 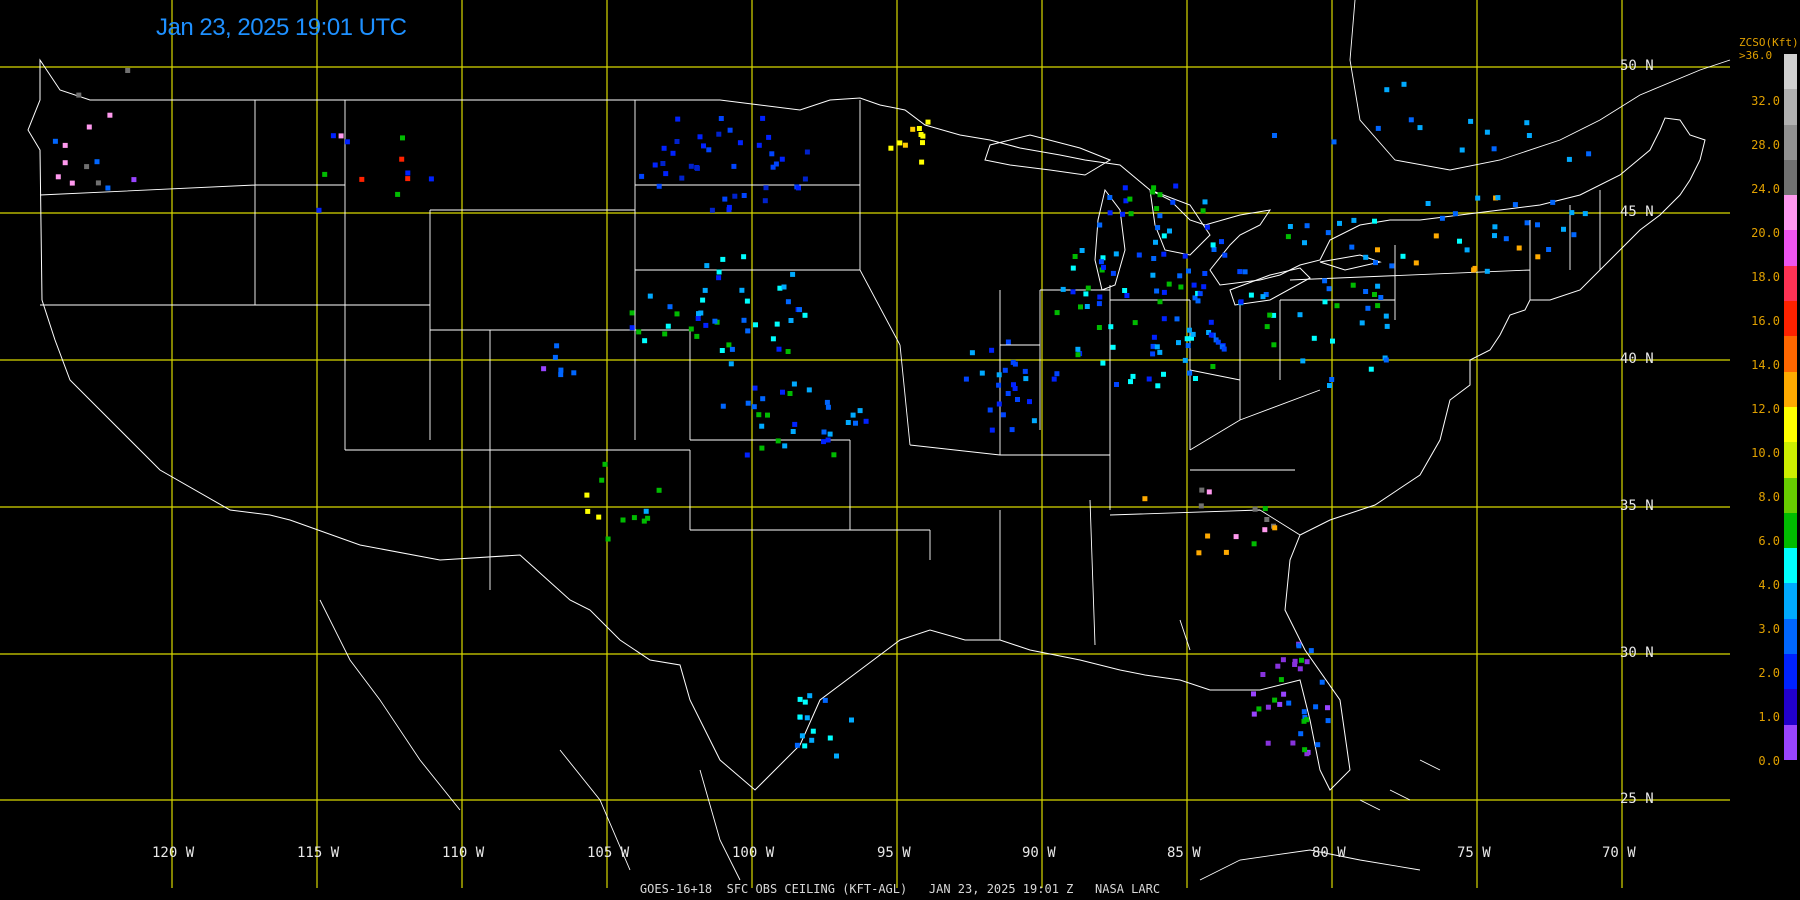 I want to click on legend-value: 20.0, so click(x=1765, y=233).